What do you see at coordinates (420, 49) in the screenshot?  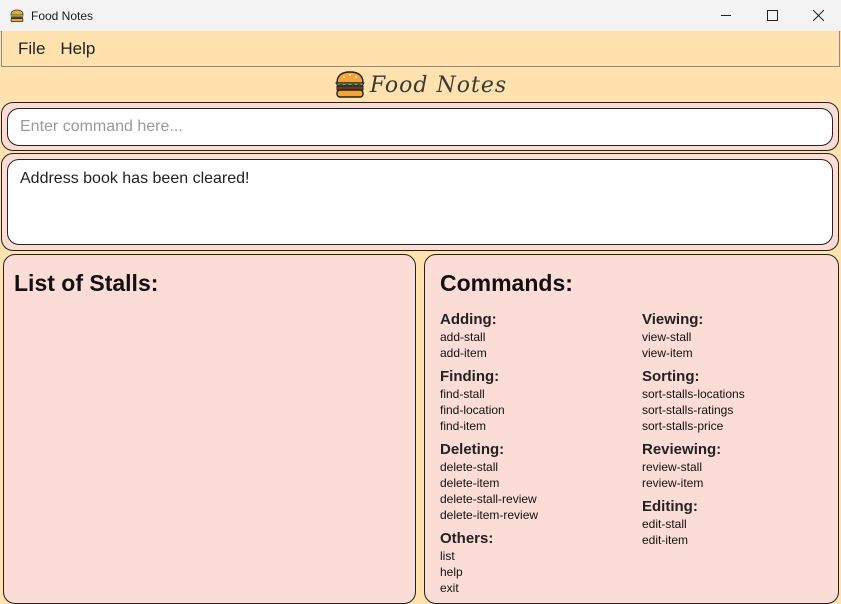 I see `menu-bar: File Help` at bounding box center [420, 49].